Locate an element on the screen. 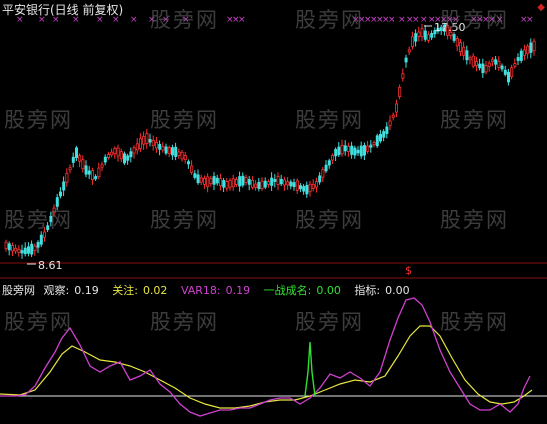 This screenshot has height=424, width=547. green-spike is located at coordinates (310, 369).